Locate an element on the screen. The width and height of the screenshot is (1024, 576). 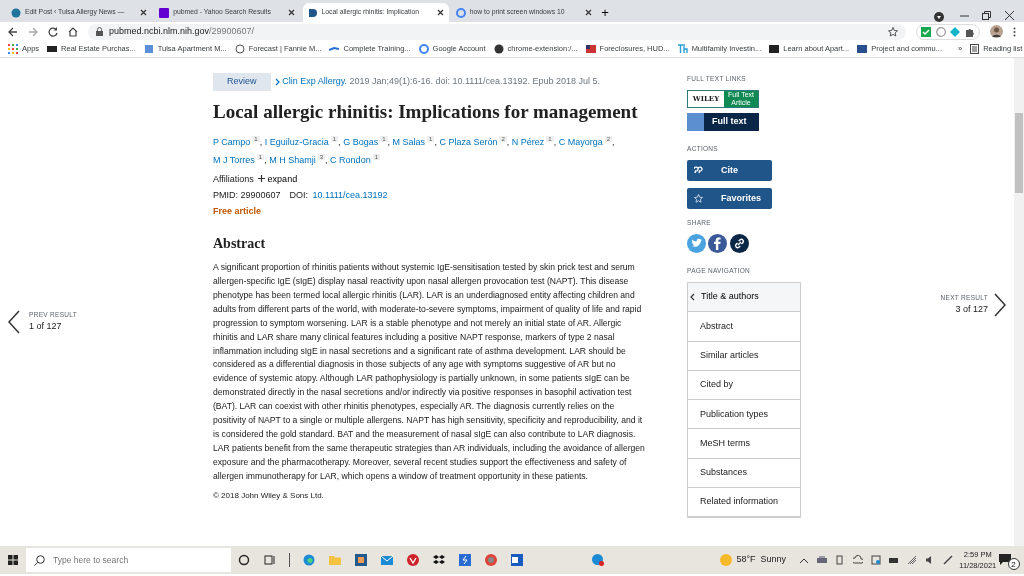
chevron-left-icon is located at coordinates (14, 322).